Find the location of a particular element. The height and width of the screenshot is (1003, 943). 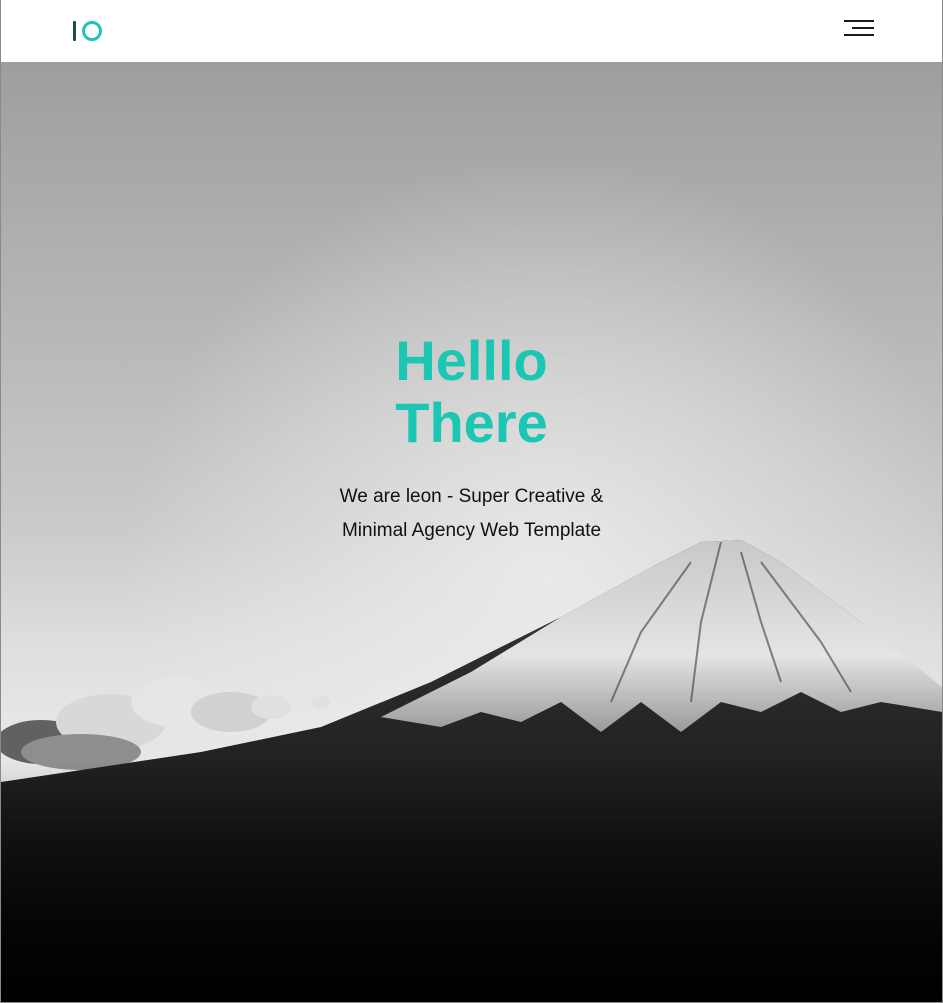

hero-subtitle-line1: We are leon - Super Creative & is located at coordinates (471, 496).